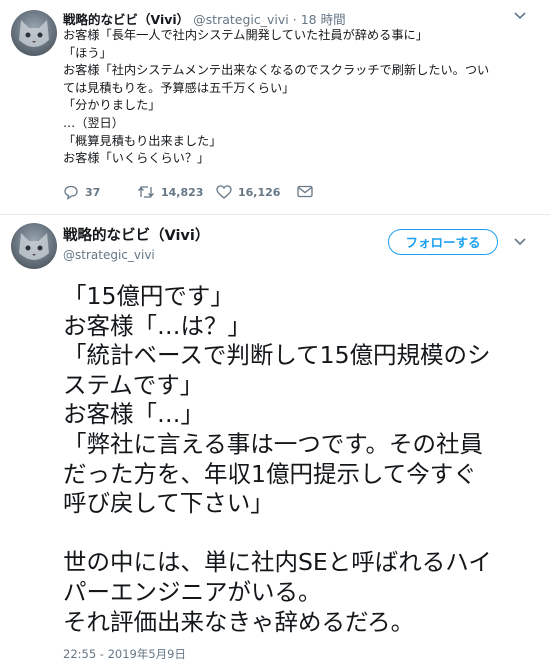 Image resolution: width=550 pixels, height=672 pixels. I want to click on tweet-actions: 37 14,823 16,126, so click(243, 194).